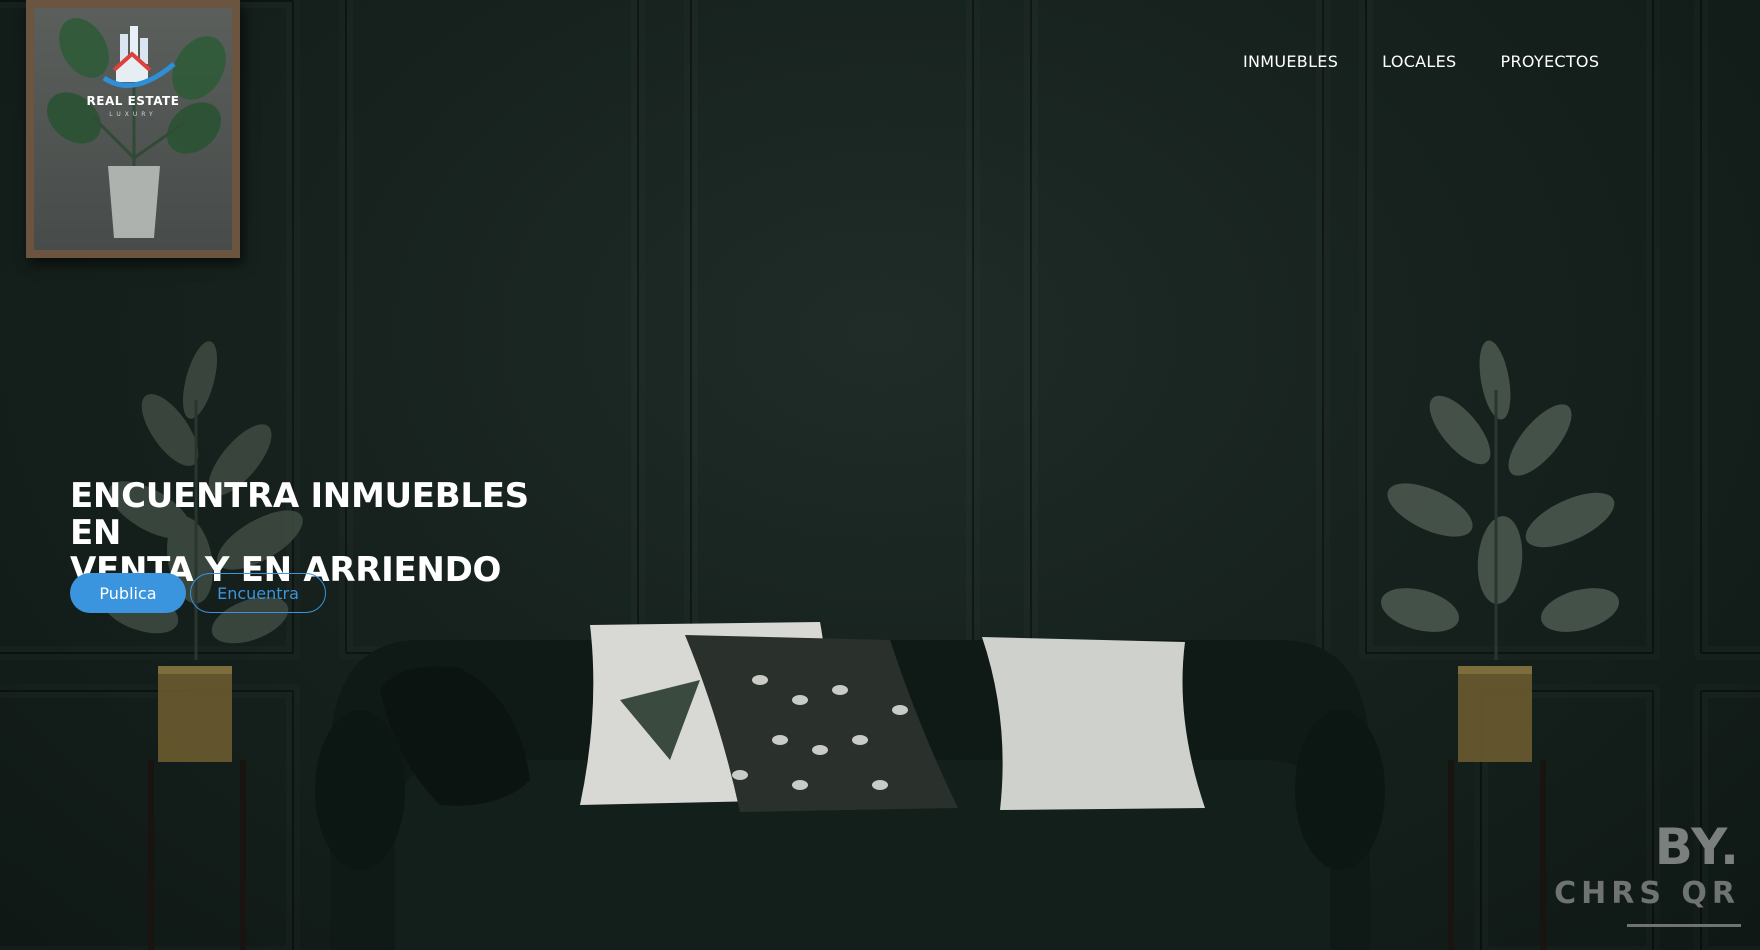 The width and height of the screenshot is (1760, 950). Describe the element at coordinates (1697, 847) in the screenshot. I see `watermark-by: BY.` at that location.